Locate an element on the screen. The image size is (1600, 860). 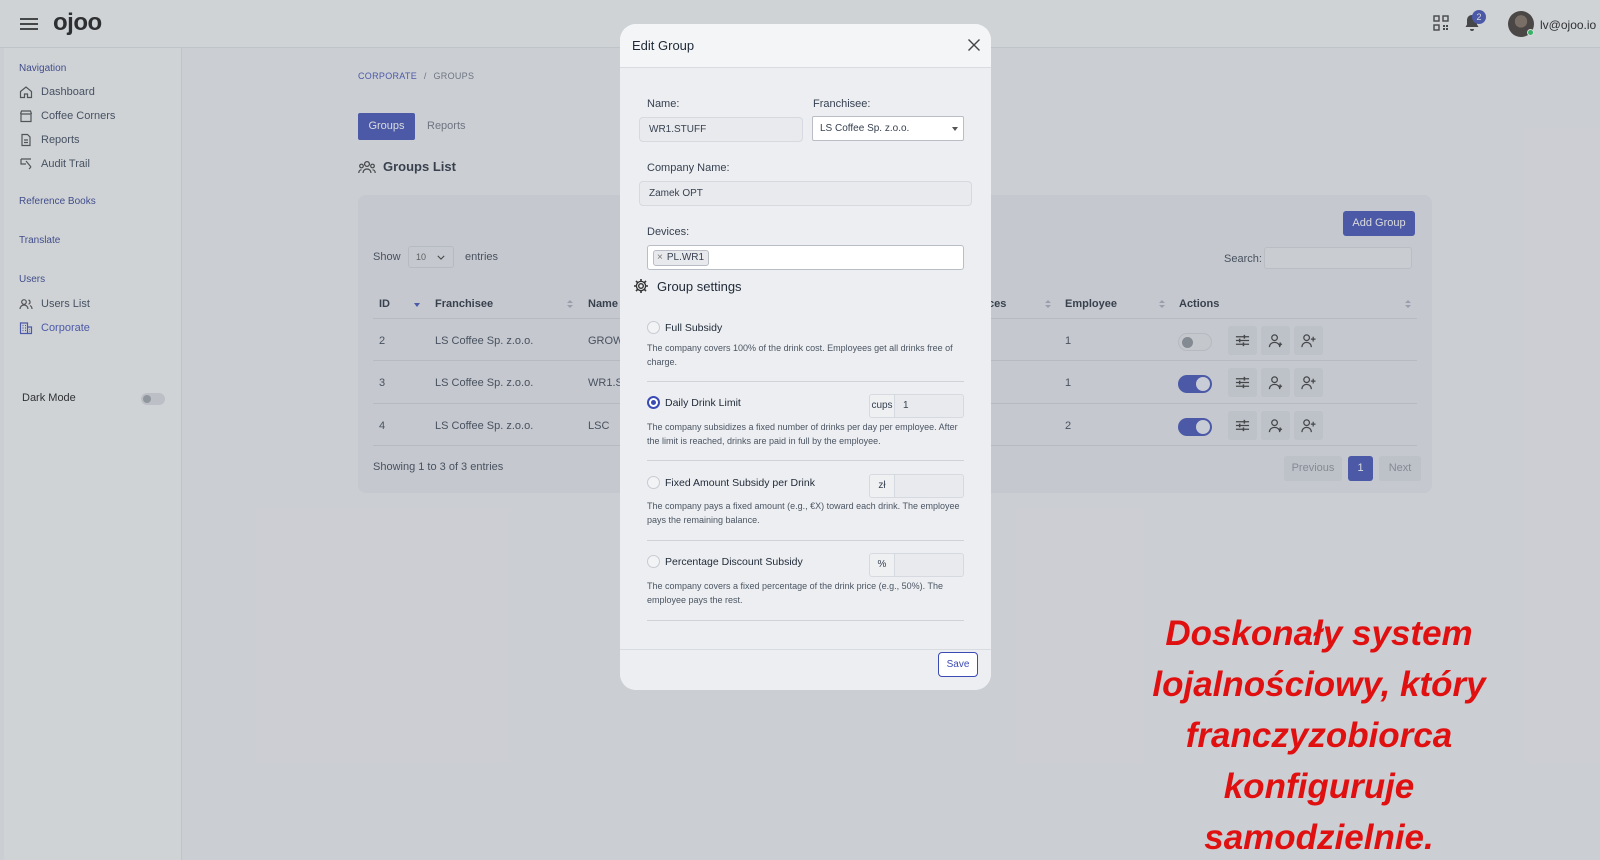
devices-multiselect: × PL.WR1 is located at coordinates (805, 257).